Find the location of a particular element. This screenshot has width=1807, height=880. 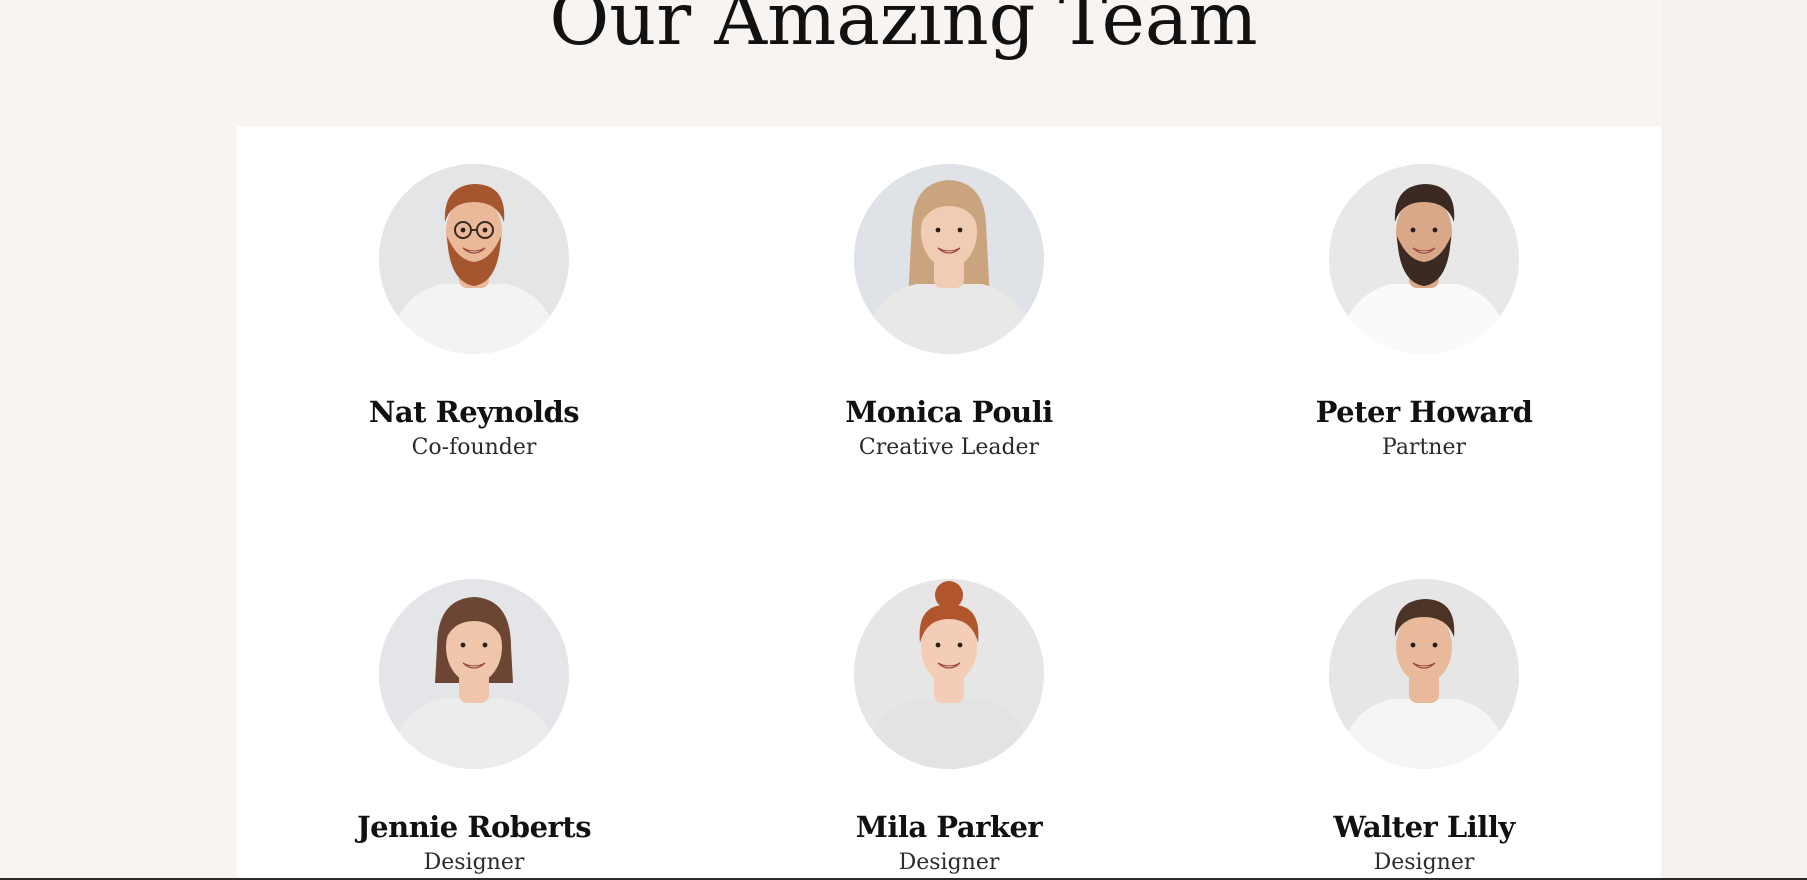

team-member-card: Nat Reynolds Co-founder is located at coordinates (474, 314).